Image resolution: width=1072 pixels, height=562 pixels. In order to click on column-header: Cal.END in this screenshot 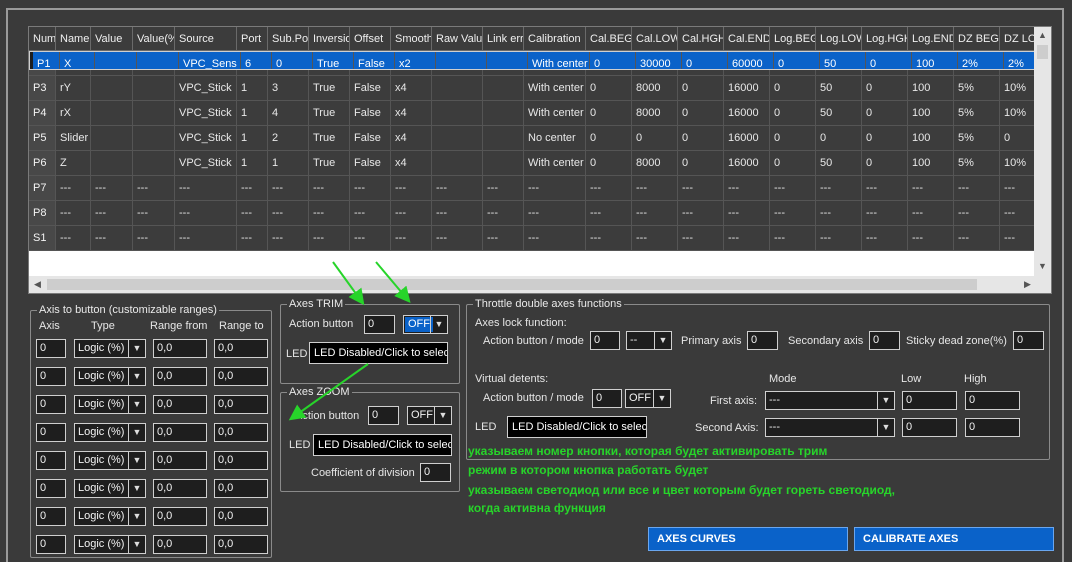, I will do `click(747, 39)`.